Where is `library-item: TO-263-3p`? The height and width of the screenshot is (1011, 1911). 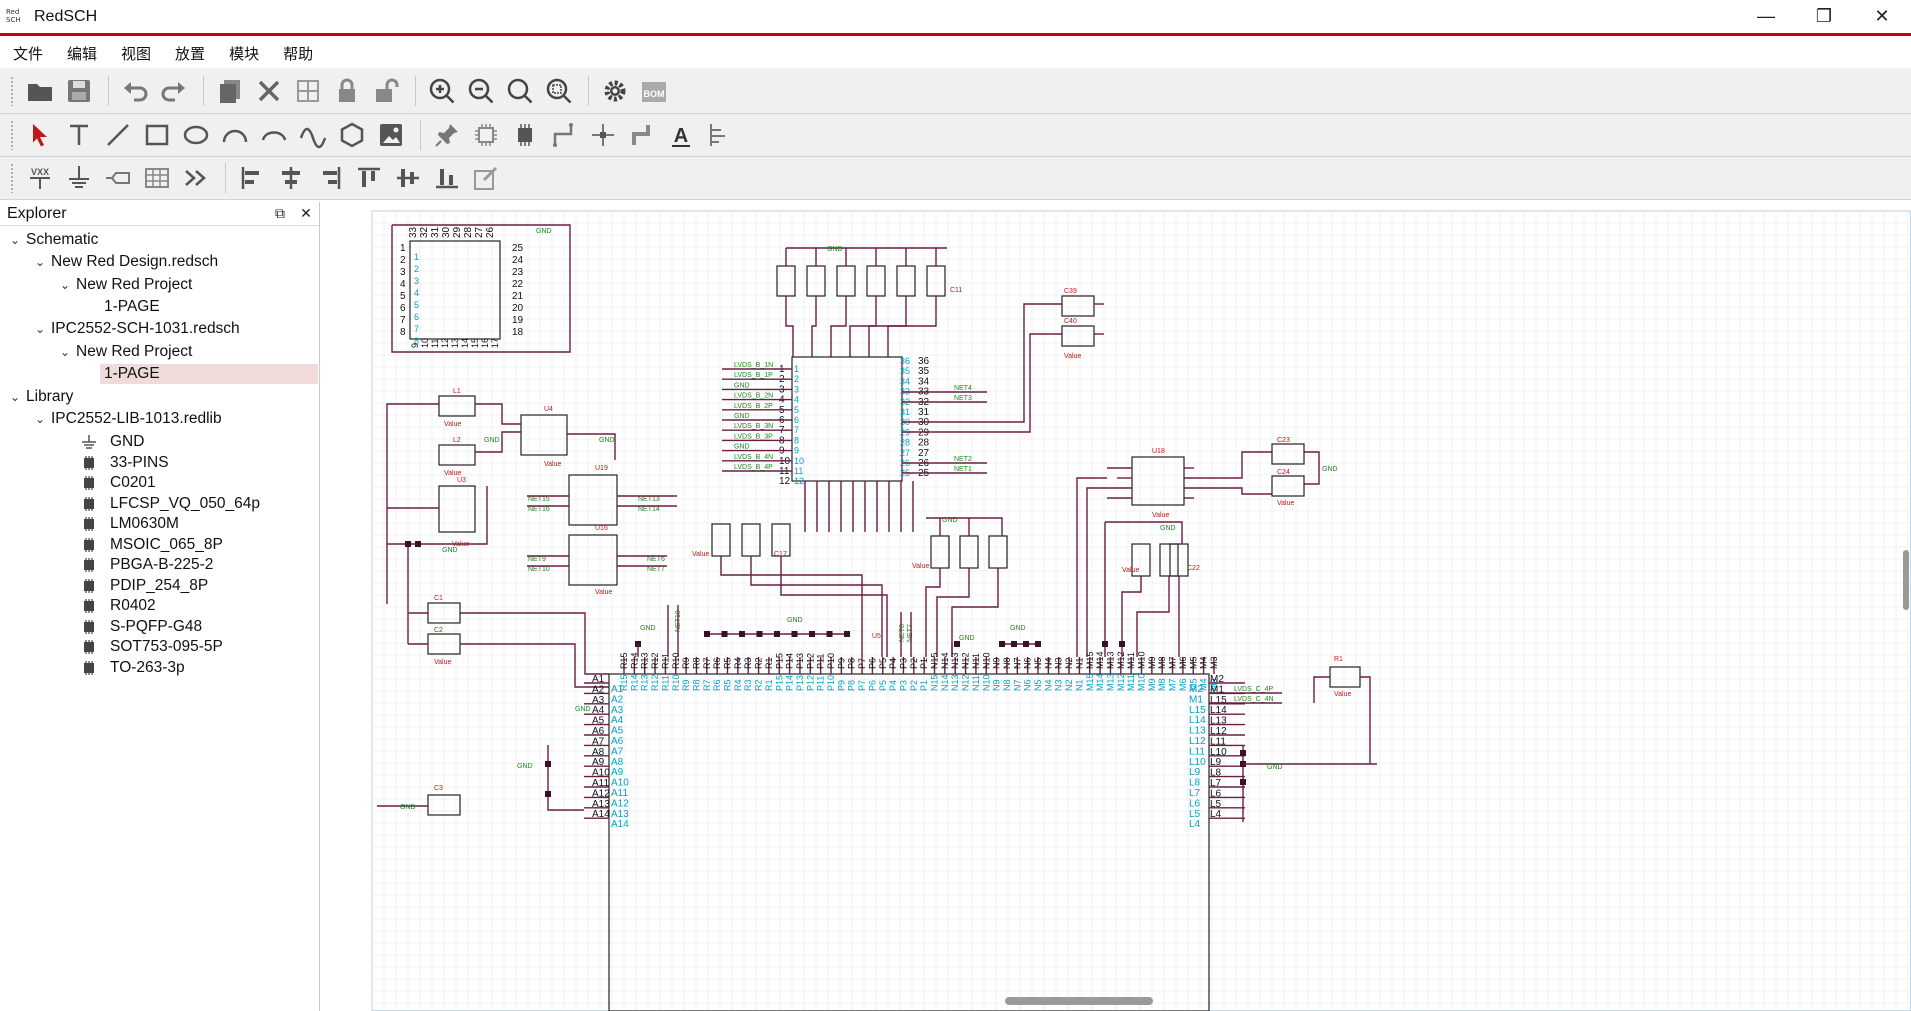 library-item: TO-263-3p is located at coordinates (160, 668).